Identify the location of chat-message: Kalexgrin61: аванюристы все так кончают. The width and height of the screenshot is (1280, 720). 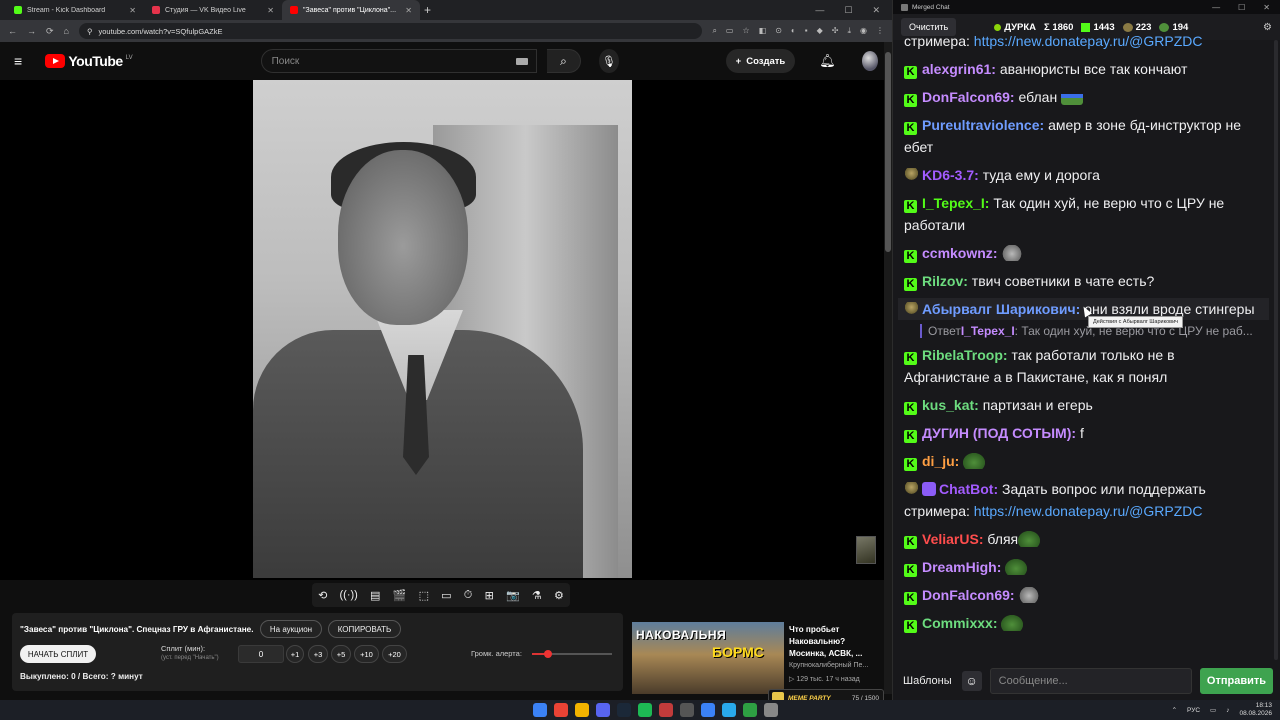
(1083, 69).